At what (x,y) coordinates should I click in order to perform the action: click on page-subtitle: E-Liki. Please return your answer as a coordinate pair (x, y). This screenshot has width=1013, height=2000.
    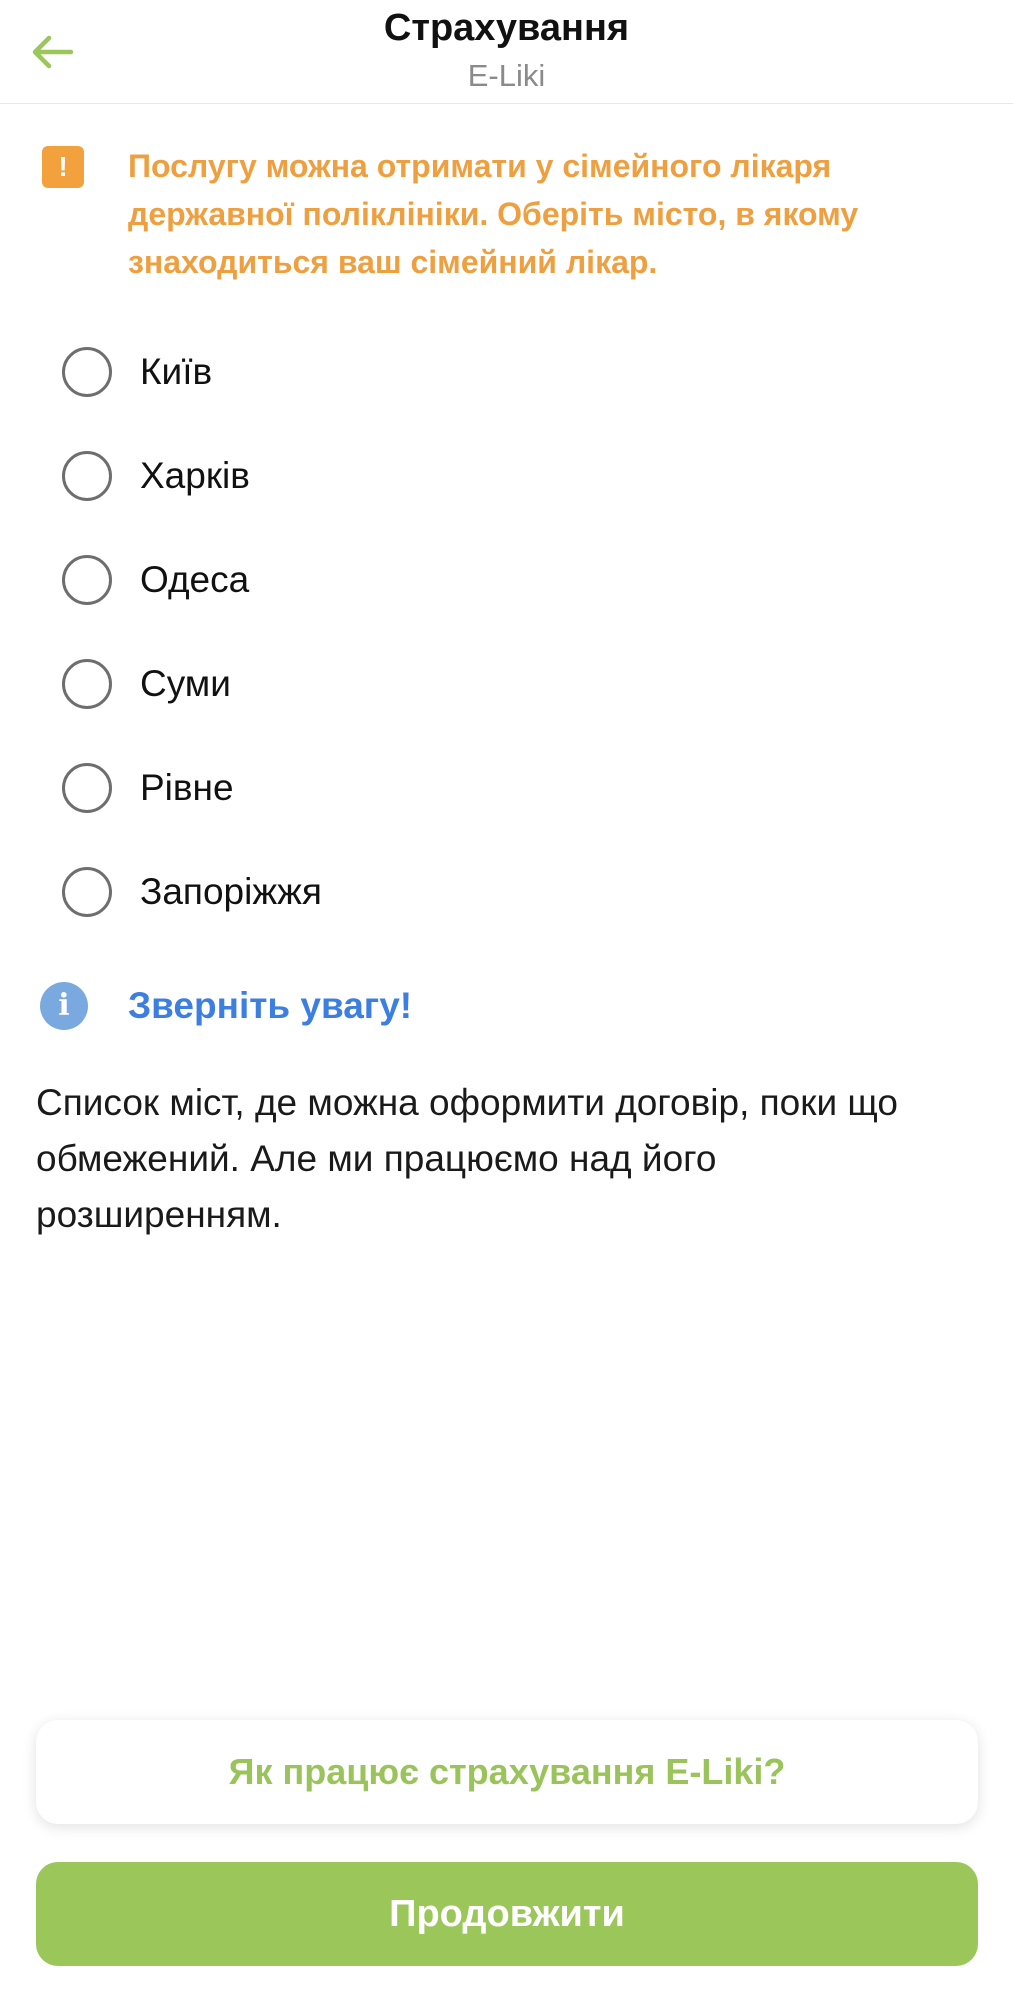
    Looking at the image, I should click on (506, 75).